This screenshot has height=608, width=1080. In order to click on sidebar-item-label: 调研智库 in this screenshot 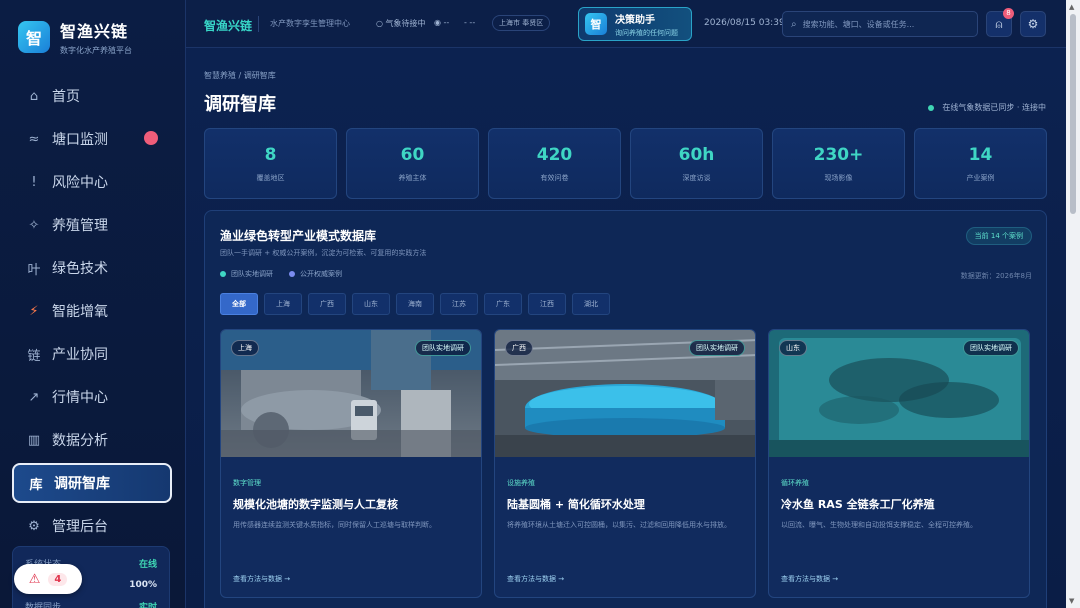, I will do `click(82, 484)`.